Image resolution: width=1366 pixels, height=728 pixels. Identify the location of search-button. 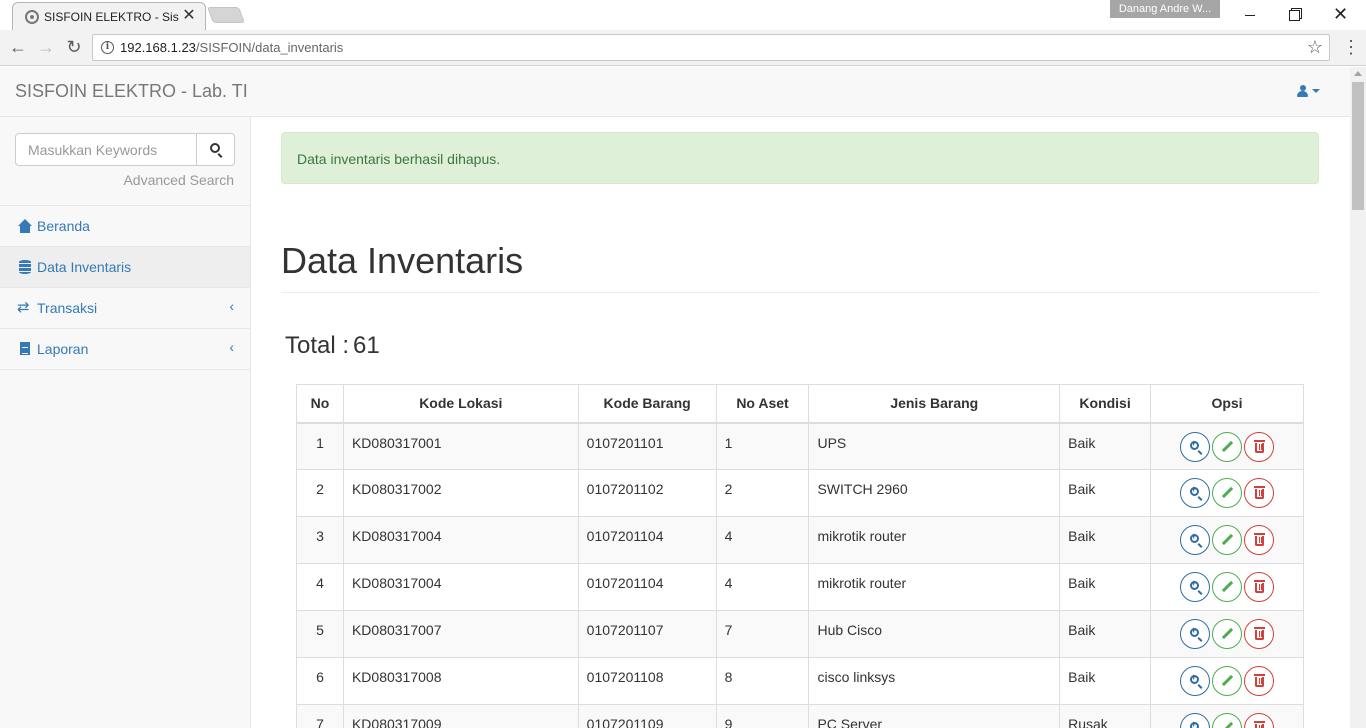
(215, 149).